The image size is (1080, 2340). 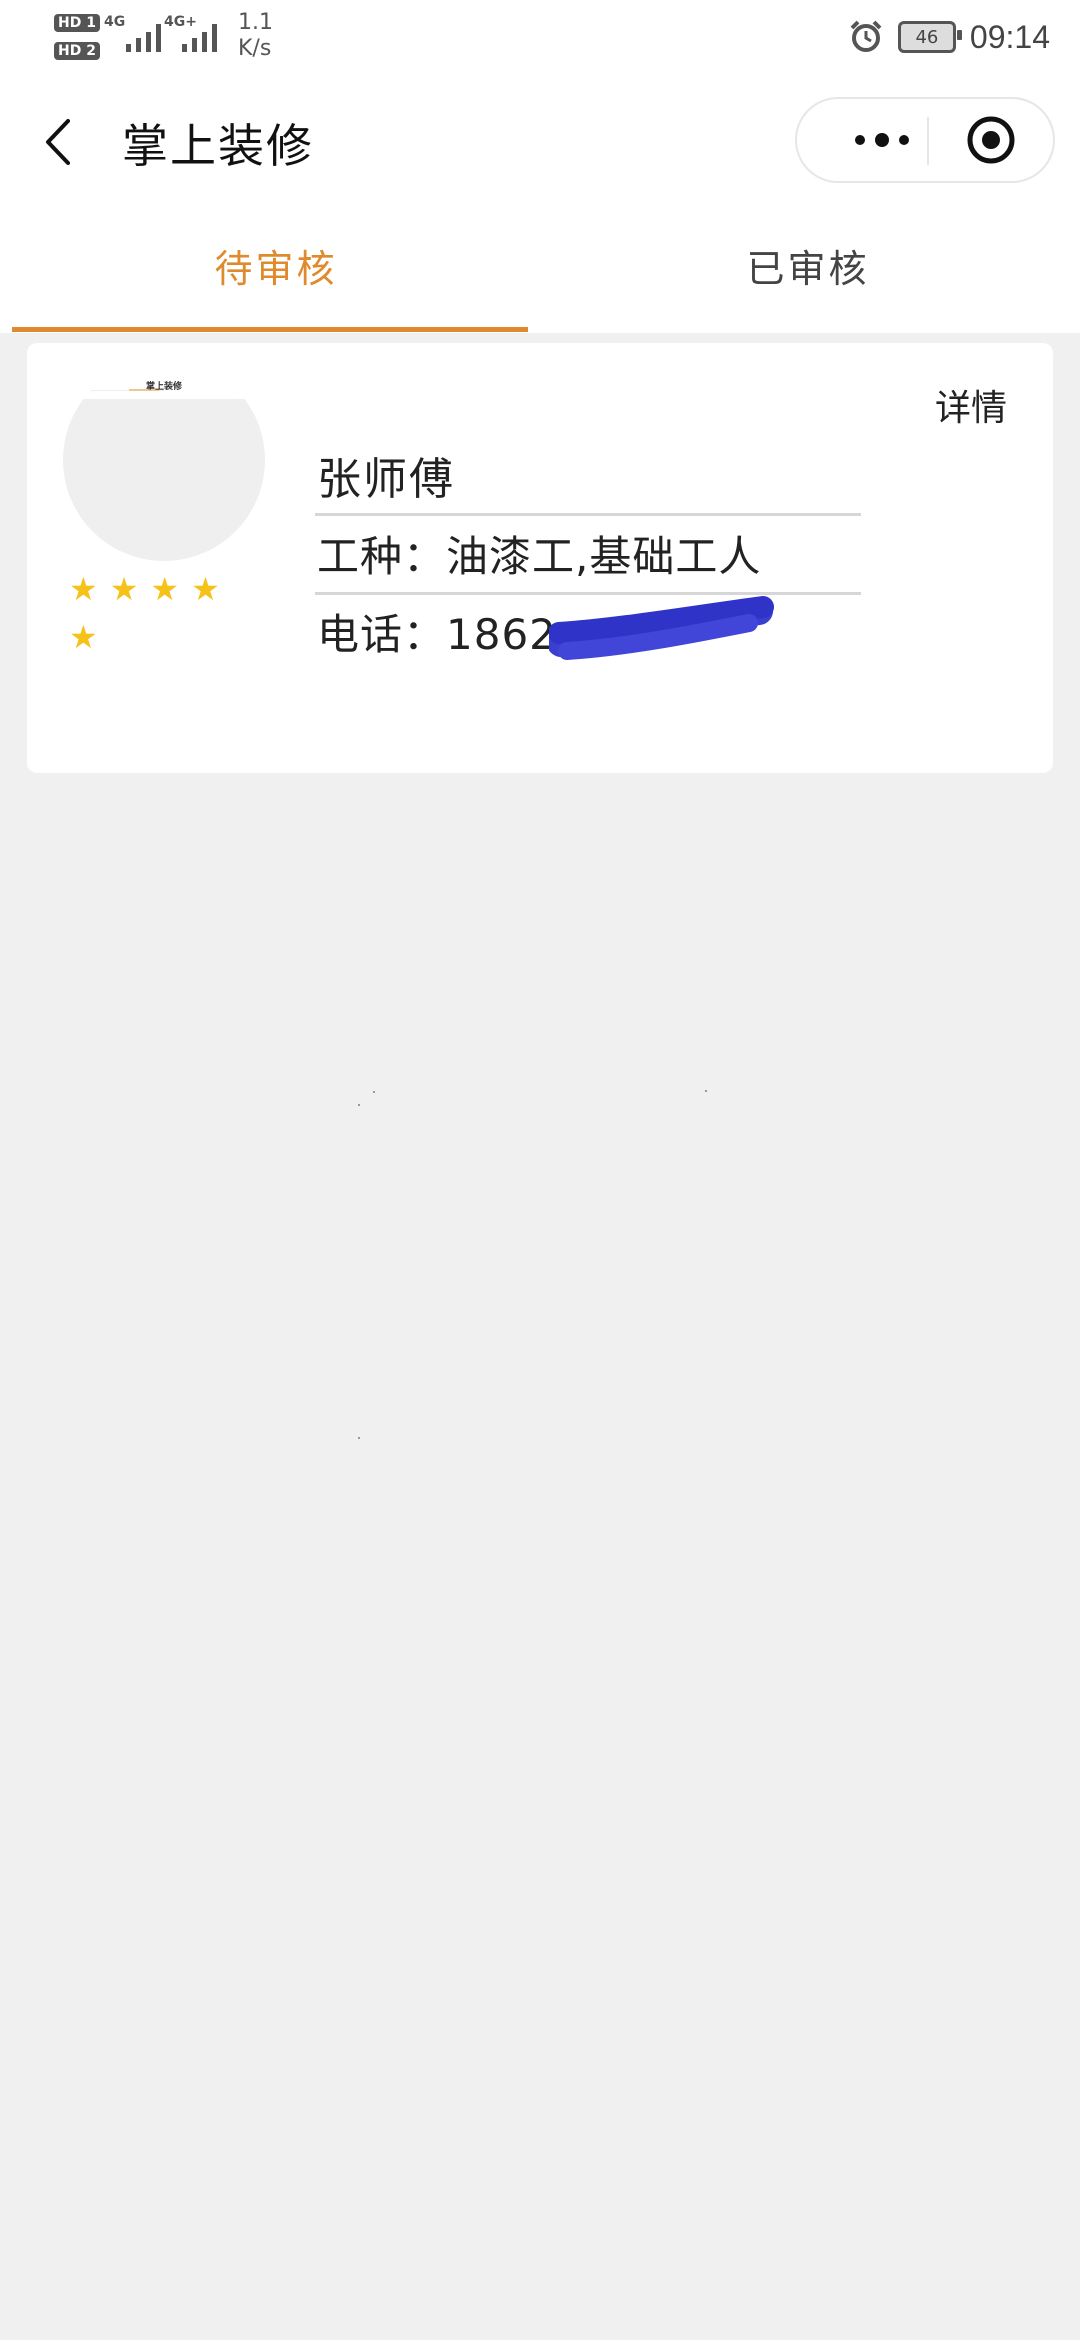 I want to click on rating-stars-row1: ★★★★, so click(x=150, y=589).